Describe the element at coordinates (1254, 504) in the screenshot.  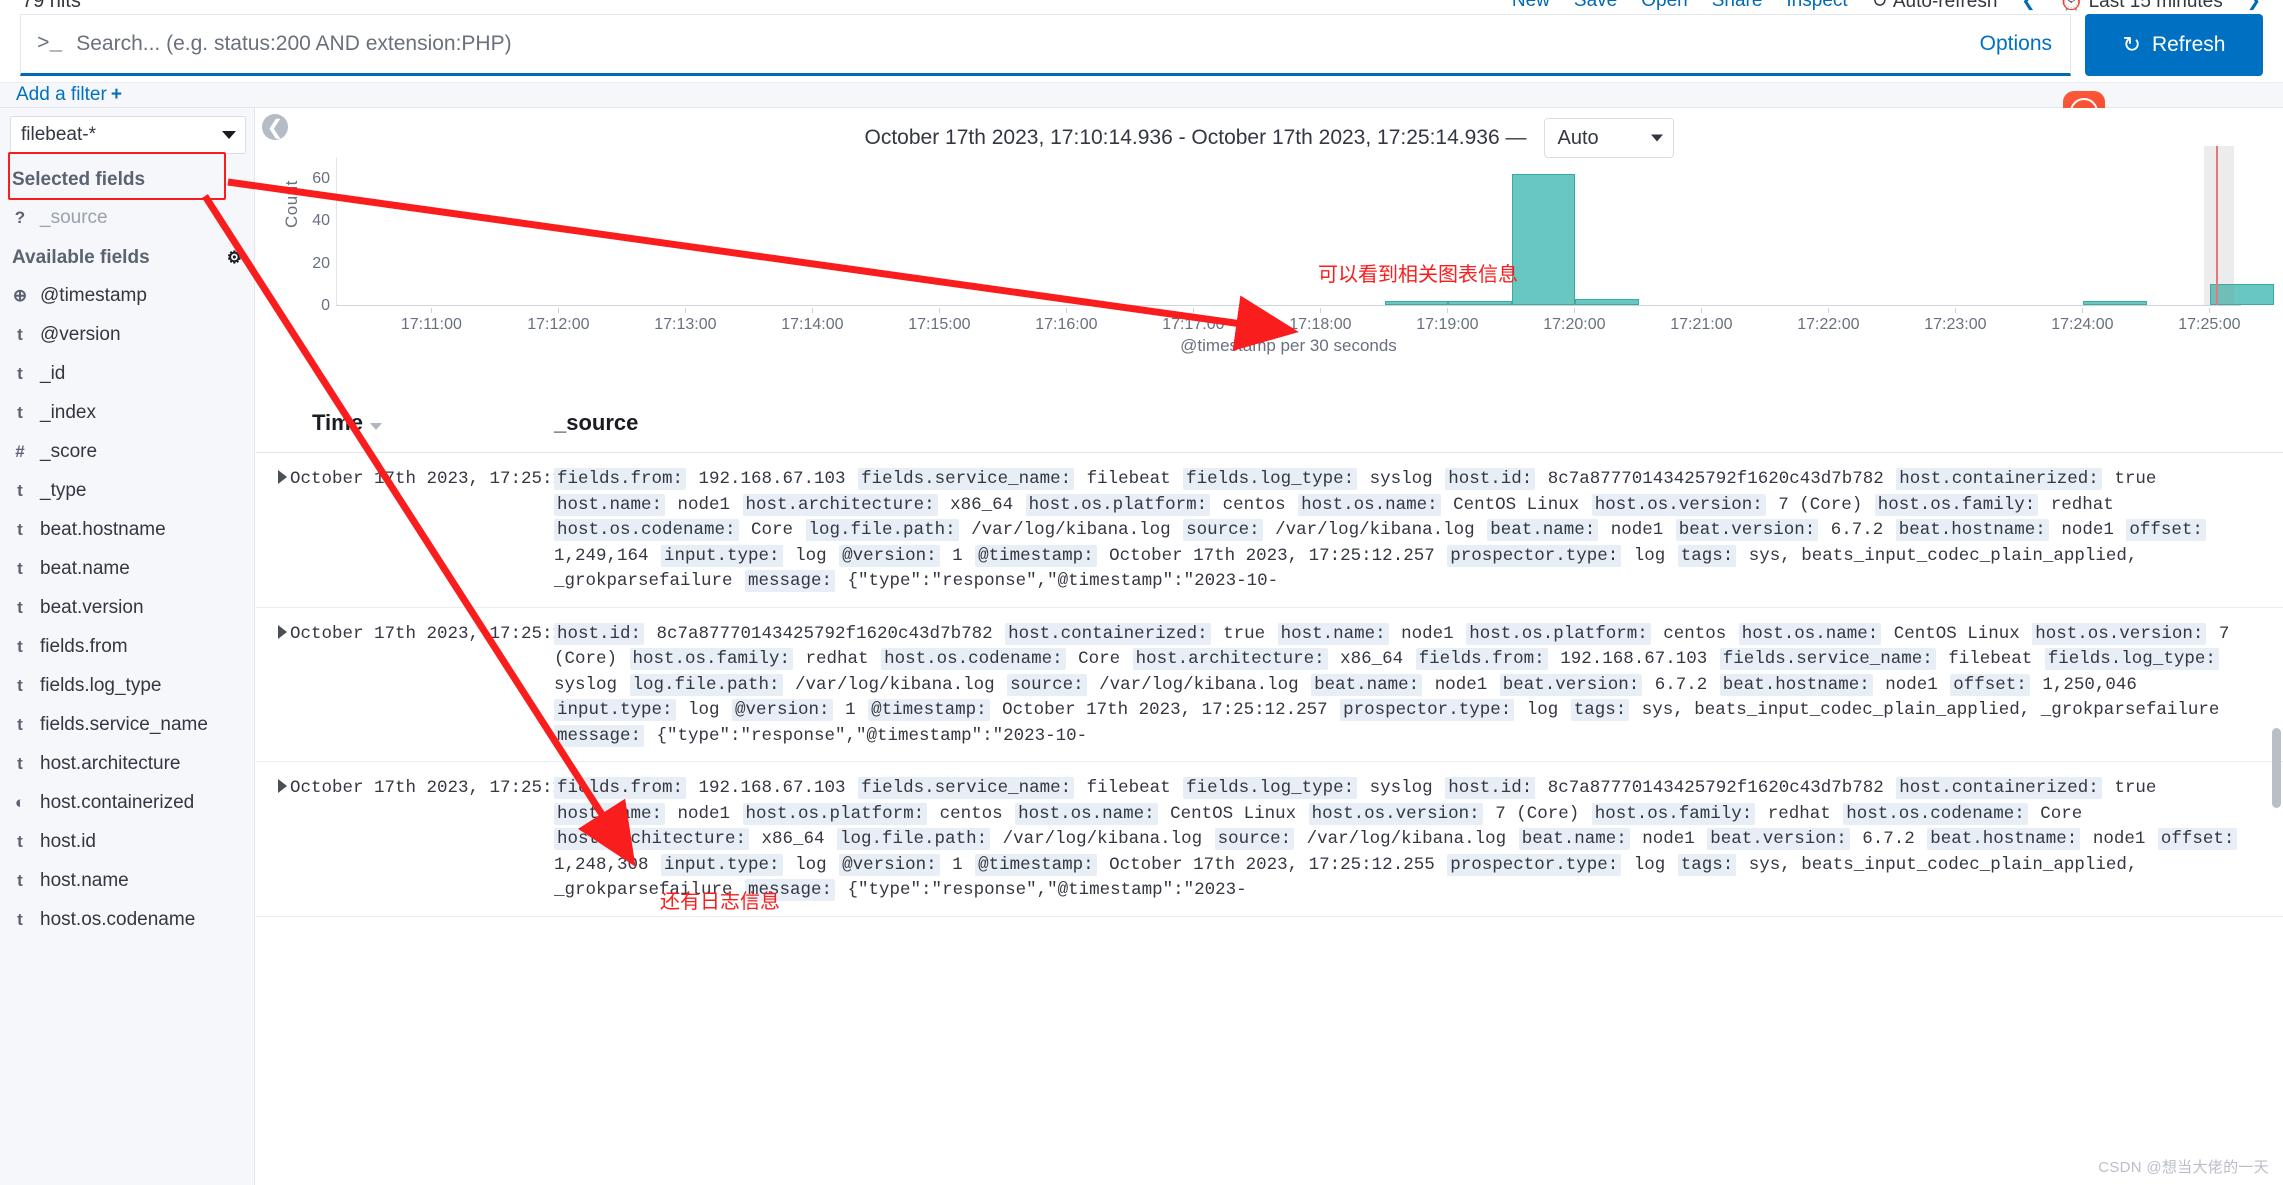
I see `source-field-value: centos` at that location.